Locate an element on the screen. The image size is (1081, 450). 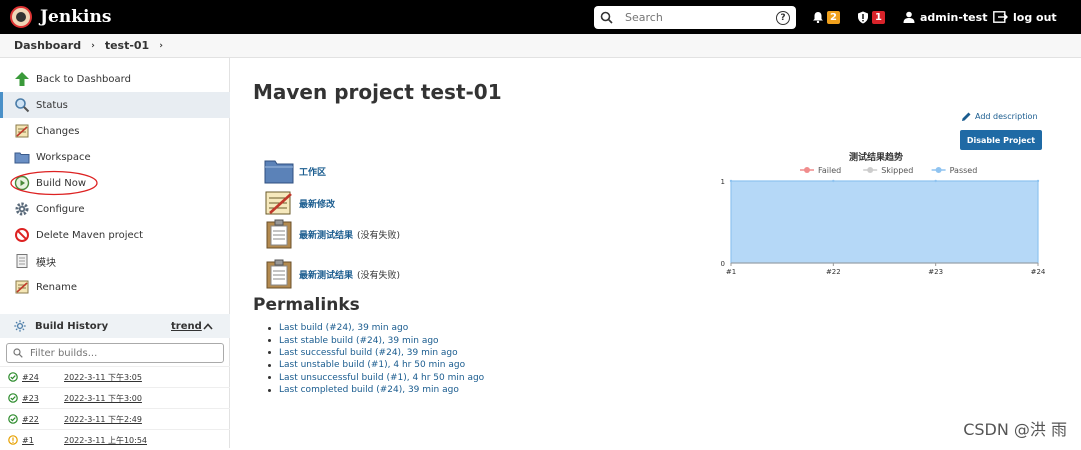
jenkins-brand: Jenkins is located at coordinates (60, 17).